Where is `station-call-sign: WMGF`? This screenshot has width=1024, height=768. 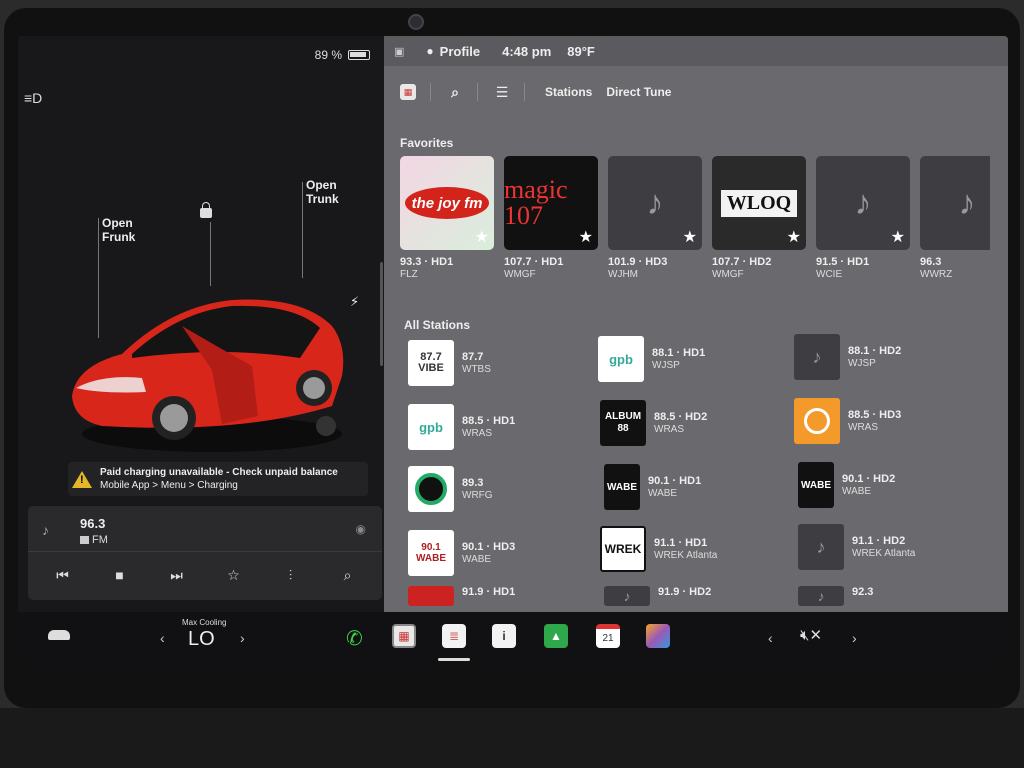 station-call-sign: WMGF is located at coordinates (520, 274).